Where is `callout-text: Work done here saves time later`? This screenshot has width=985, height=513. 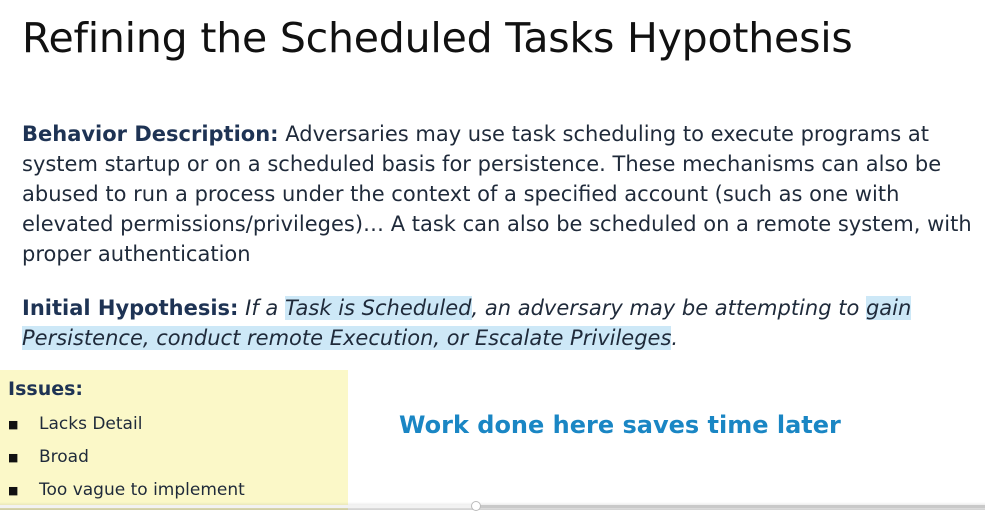
callout-text: Work done here saves time later is located at coordinates (620, 425).